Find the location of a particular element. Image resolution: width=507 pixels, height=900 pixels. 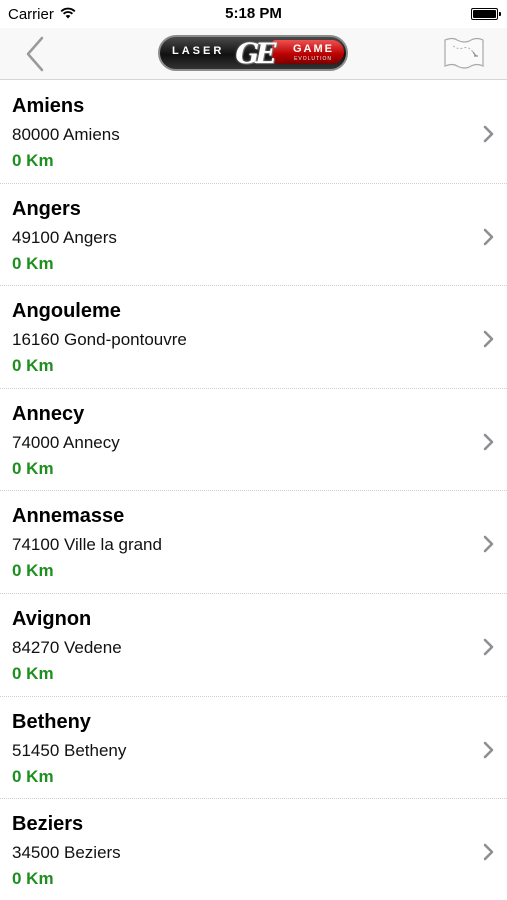

chevron-left-icon is located at coordinates (35, 54).